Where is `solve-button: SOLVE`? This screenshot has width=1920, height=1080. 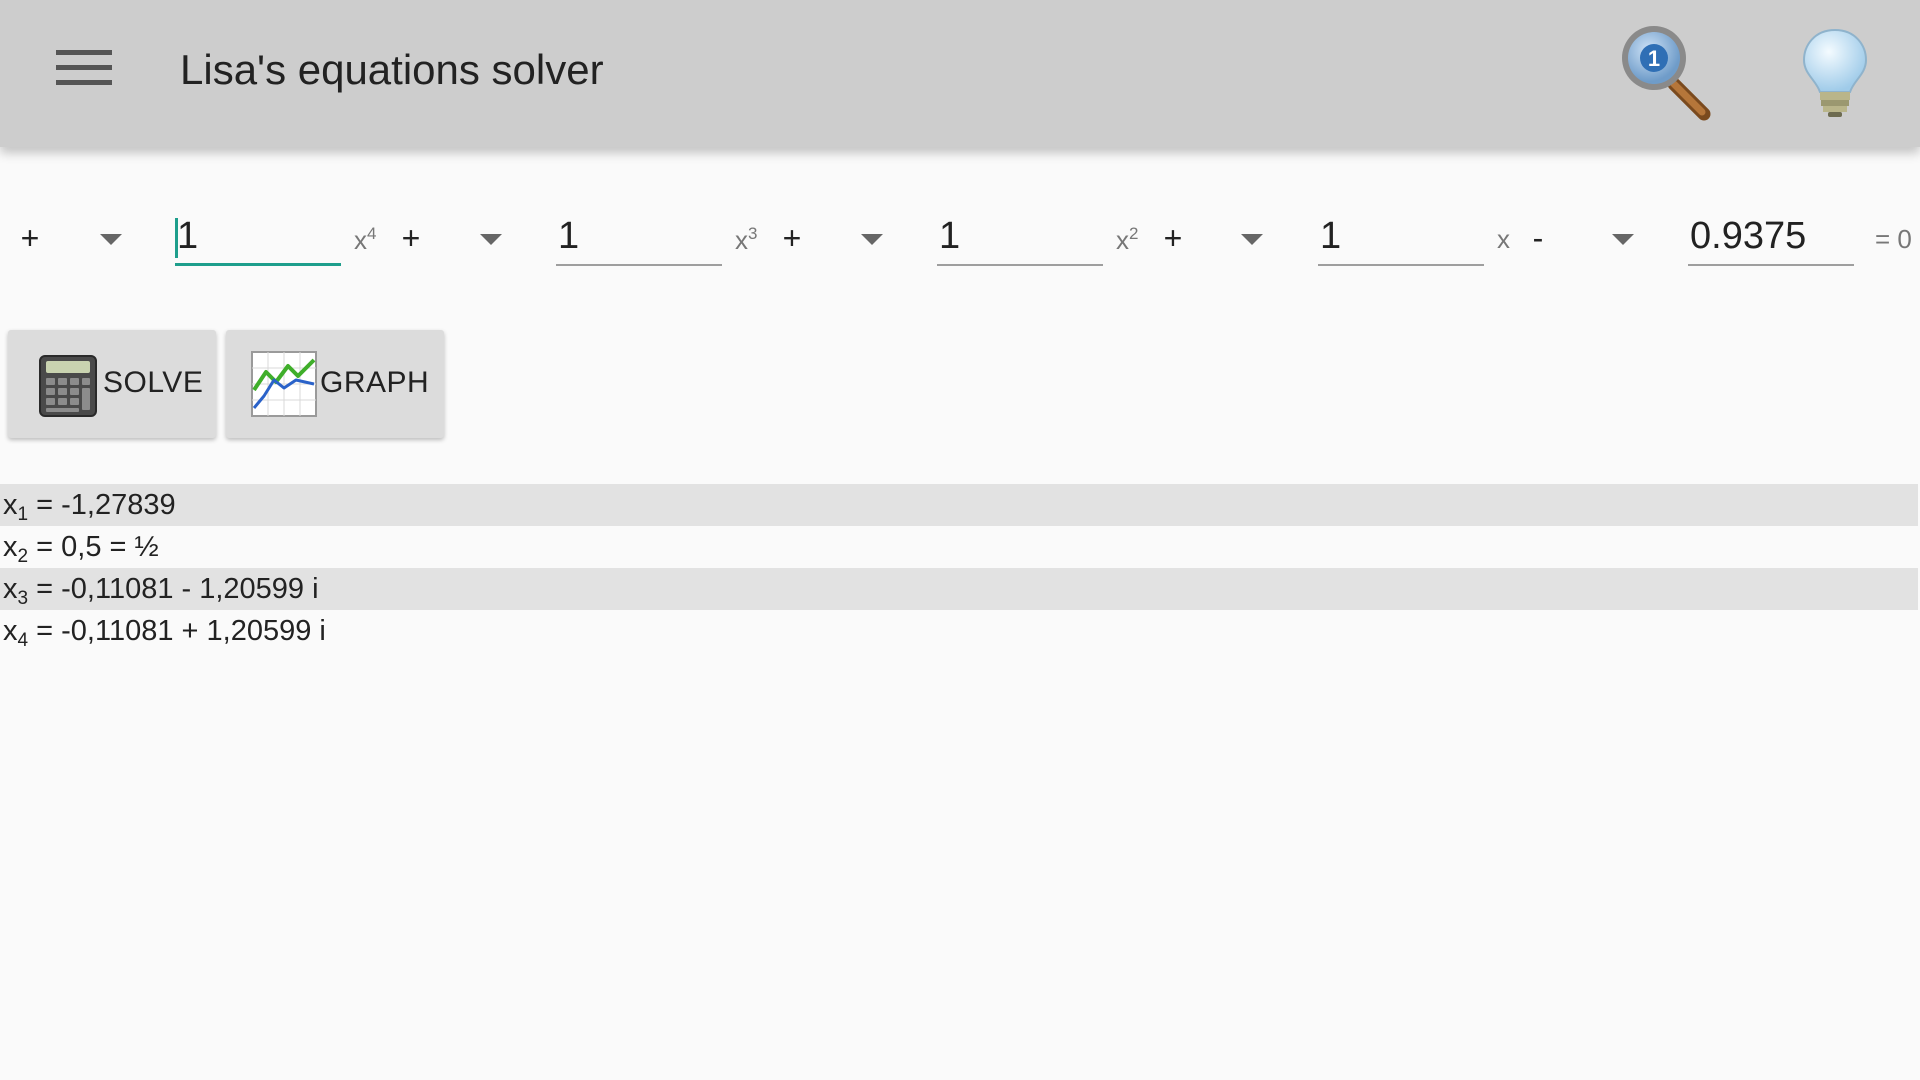
solve-button: SOLVE is located at coordinates (112, 384).